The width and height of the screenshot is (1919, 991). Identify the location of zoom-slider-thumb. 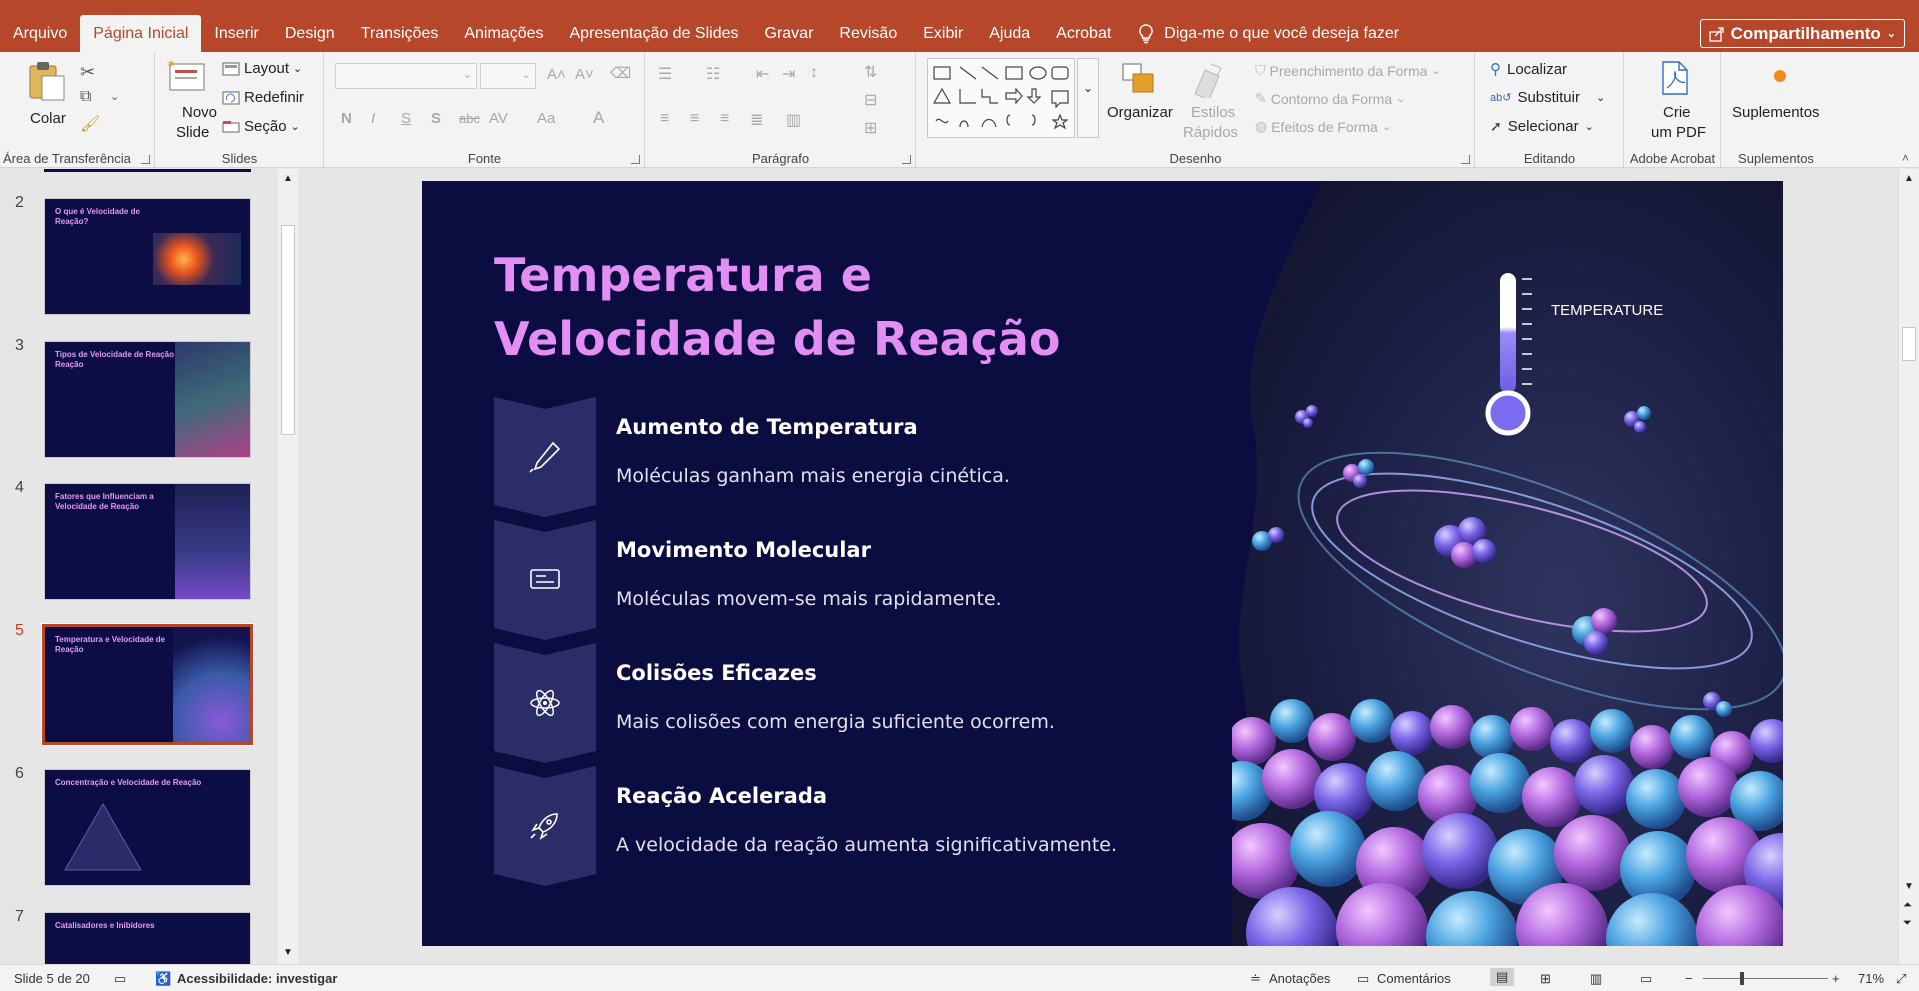
(1742, 978).